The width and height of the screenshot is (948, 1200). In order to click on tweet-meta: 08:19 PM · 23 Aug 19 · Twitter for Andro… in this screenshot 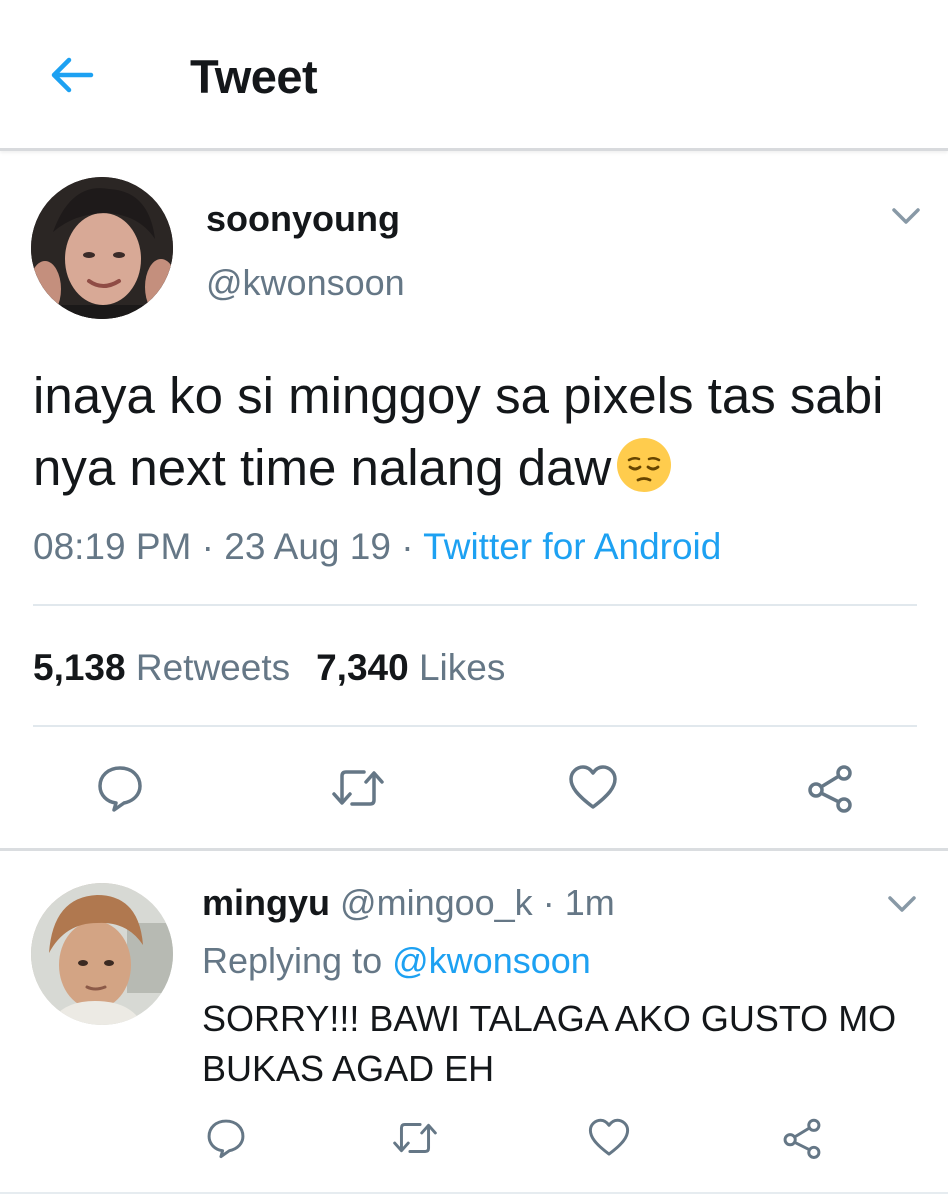, I will do `click(377, 547)`.